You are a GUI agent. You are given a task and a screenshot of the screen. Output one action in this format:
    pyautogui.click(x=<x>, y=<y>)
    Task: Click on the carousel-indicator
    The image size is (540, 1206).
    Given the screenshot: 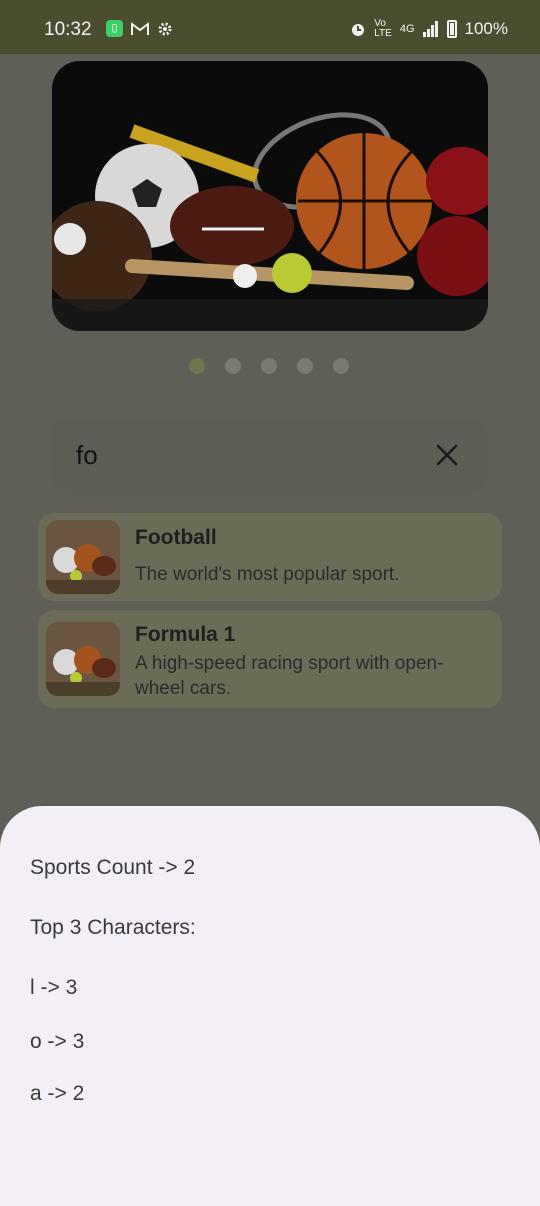 What is the action you would take?
    pyautogui.click(x=269, y=366)
    